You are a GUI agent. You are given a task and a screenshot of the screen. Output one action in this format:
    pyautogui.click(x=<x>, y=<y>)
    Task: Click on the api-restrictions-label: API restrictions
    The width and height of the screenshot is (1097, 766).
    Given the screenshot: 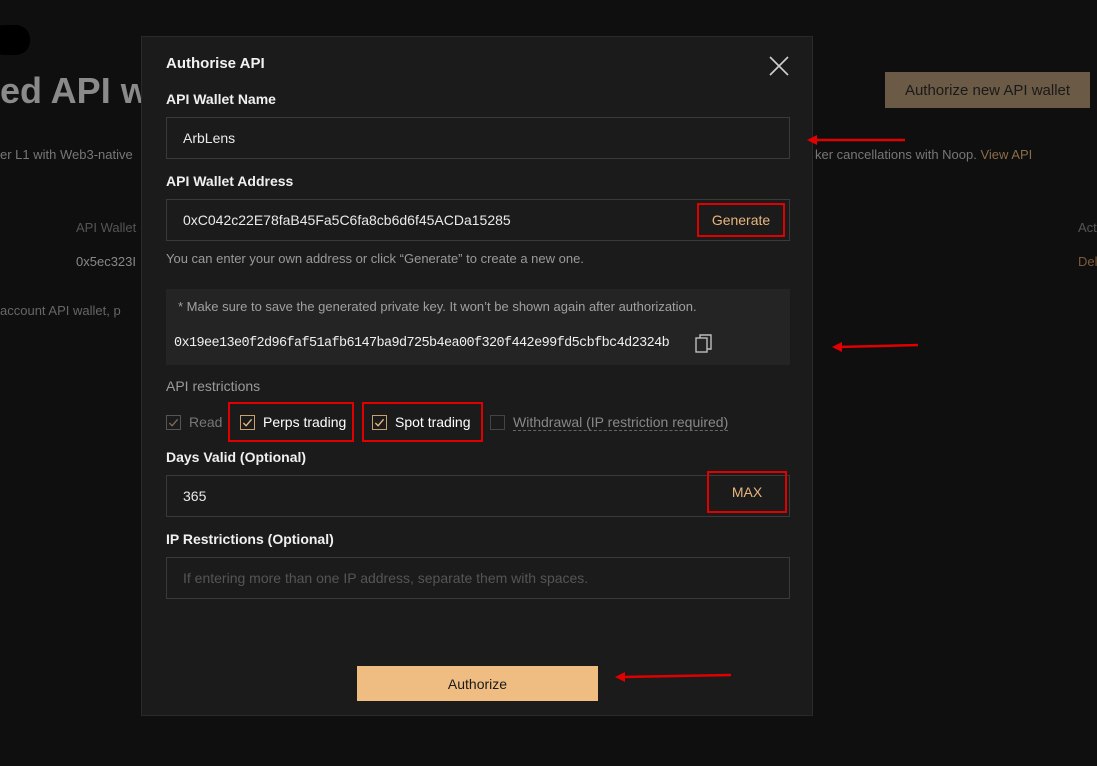 What is the action you would take?
    pyautogui.click(x=213, y=386)
    